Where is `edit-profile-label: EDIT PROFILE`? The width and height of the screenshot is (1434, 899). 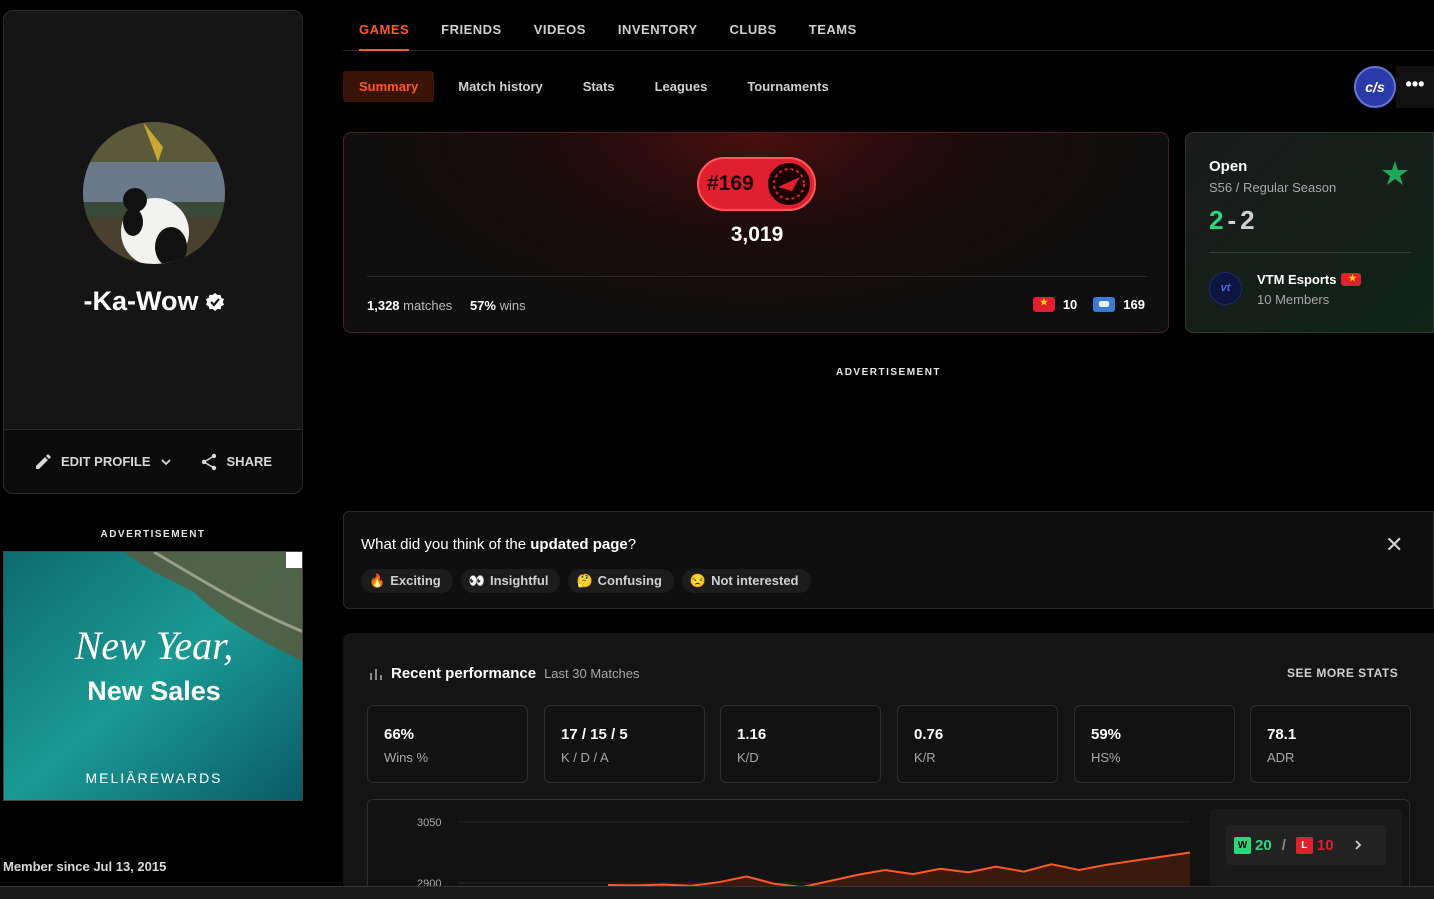 edit-profile-label: EDIT PROFILE is located at coordinates (105, 461).